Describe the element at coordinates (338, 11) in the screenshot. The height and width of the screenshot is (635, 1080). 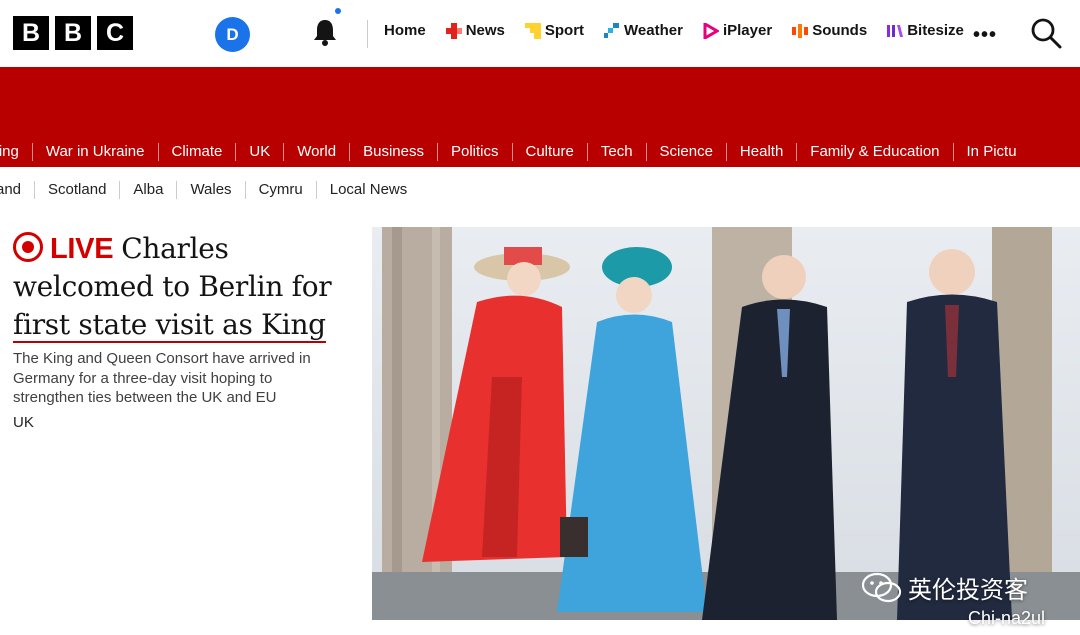
I see `notification-dot` at that location.